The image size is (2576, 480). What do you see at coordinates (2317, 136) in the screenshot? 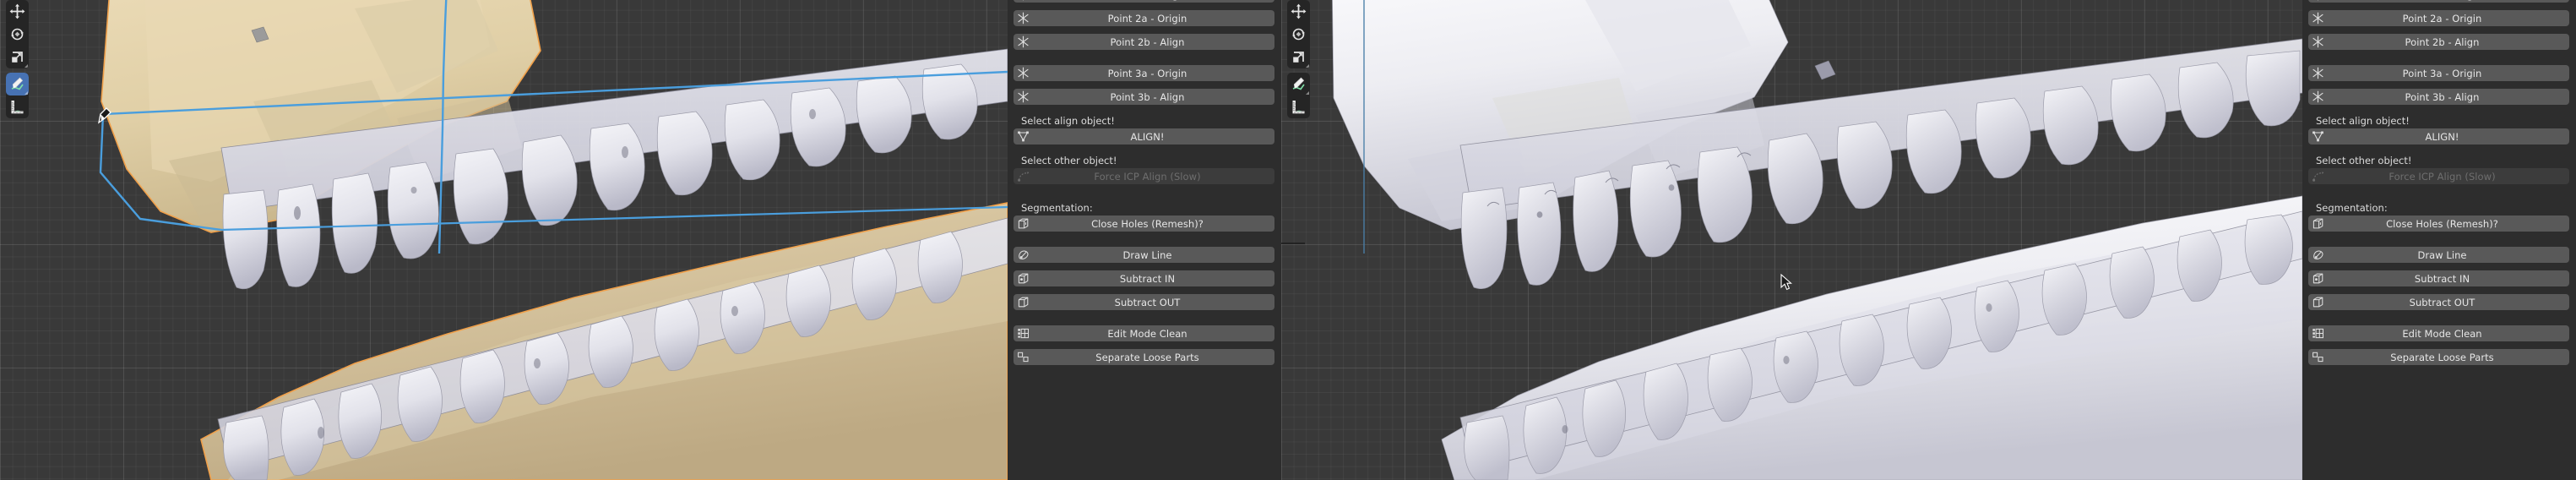
I see `mesh-align-icon` at bounding box center [2317, 136].